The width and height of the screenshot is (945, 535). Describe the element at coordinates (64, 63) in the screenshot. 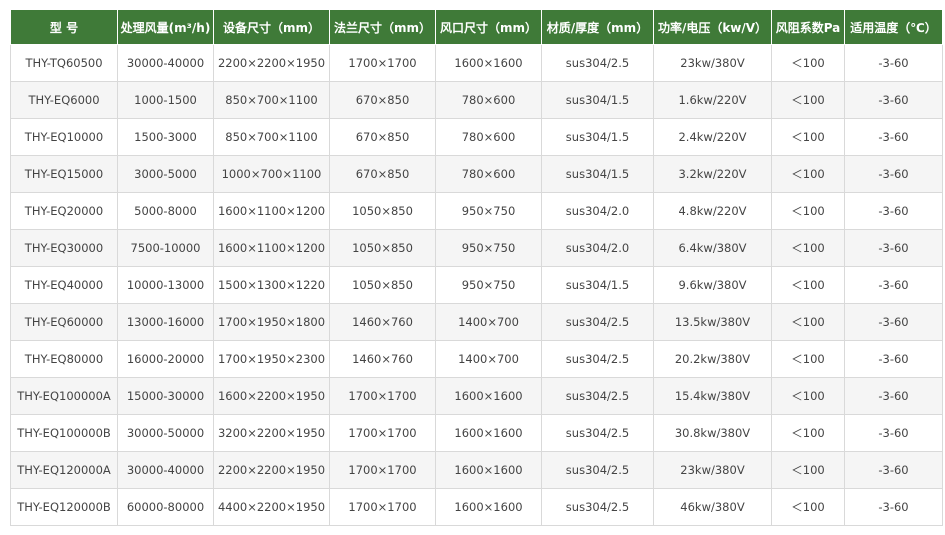

I see `cell-model: THY-TQ60500` at that location.